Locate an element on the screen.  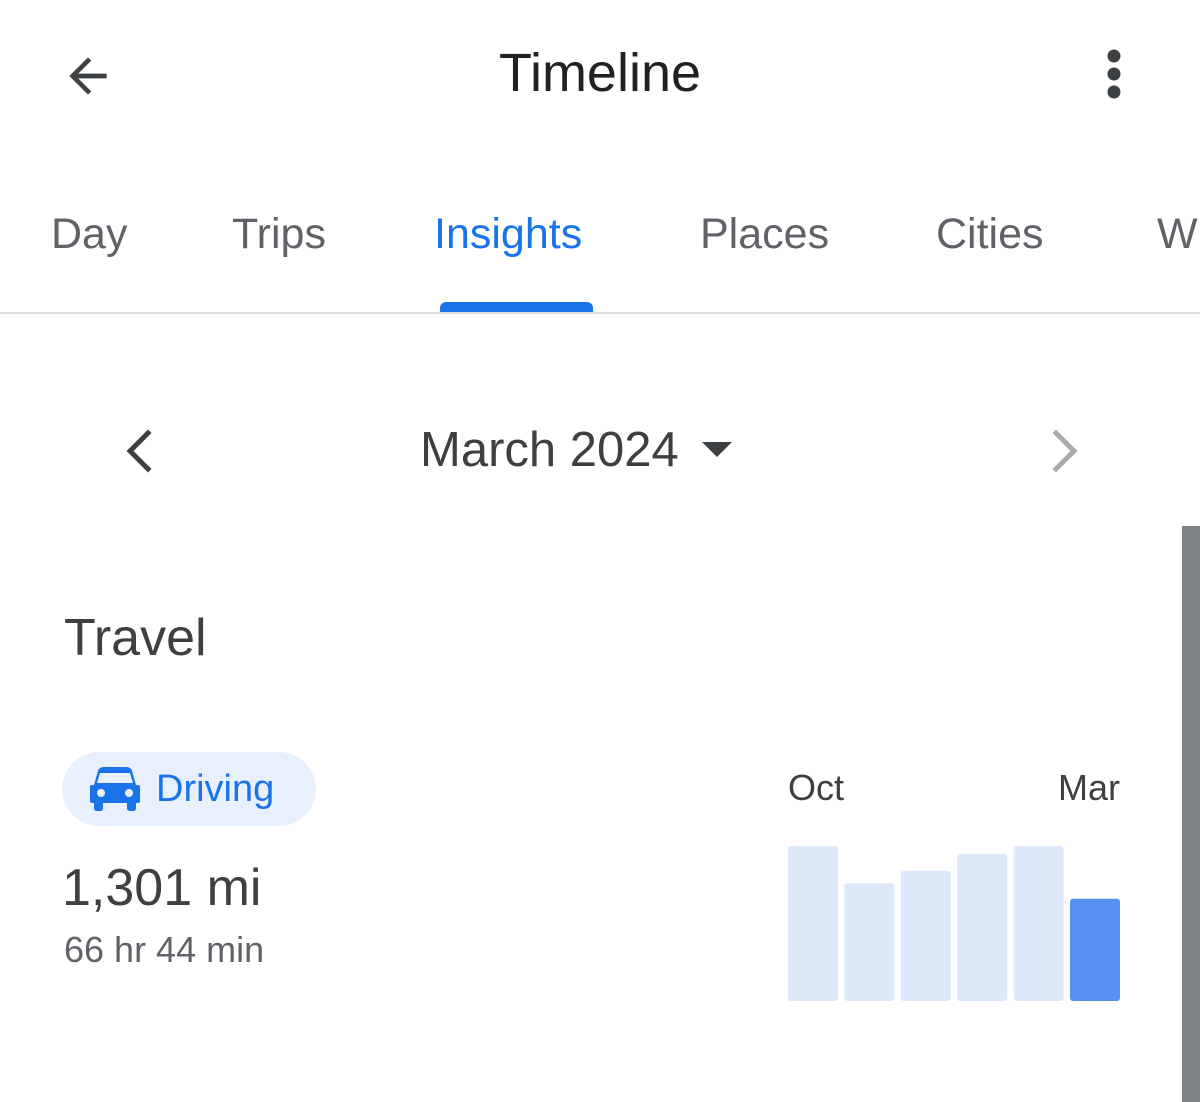
scrollbar-thumb is located at coordinates (1191, 814).